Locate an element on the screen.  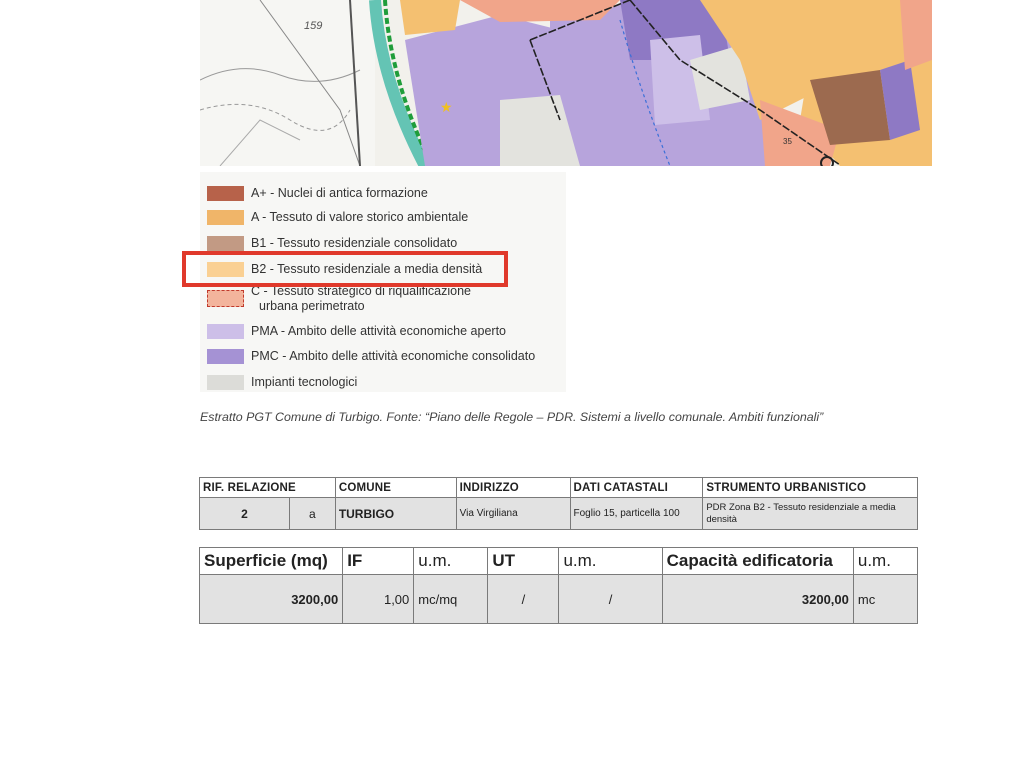
cell-um: / is located at coordinates (610, 599).